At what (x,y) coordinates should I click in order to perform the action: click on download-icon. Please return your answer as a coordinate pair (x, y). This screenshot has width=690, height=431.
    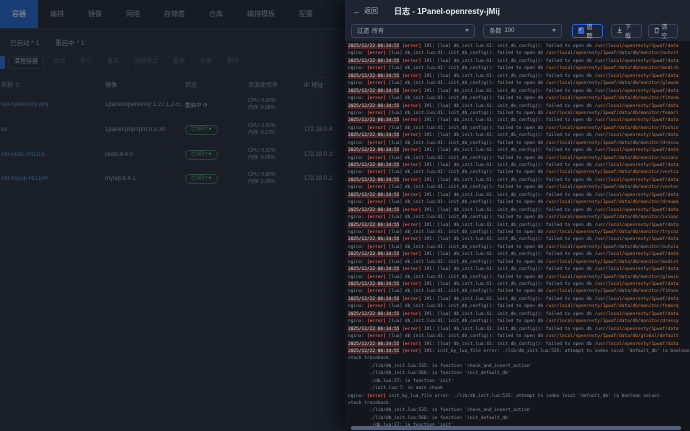
    Looking at the image, I should click on (619, 30).